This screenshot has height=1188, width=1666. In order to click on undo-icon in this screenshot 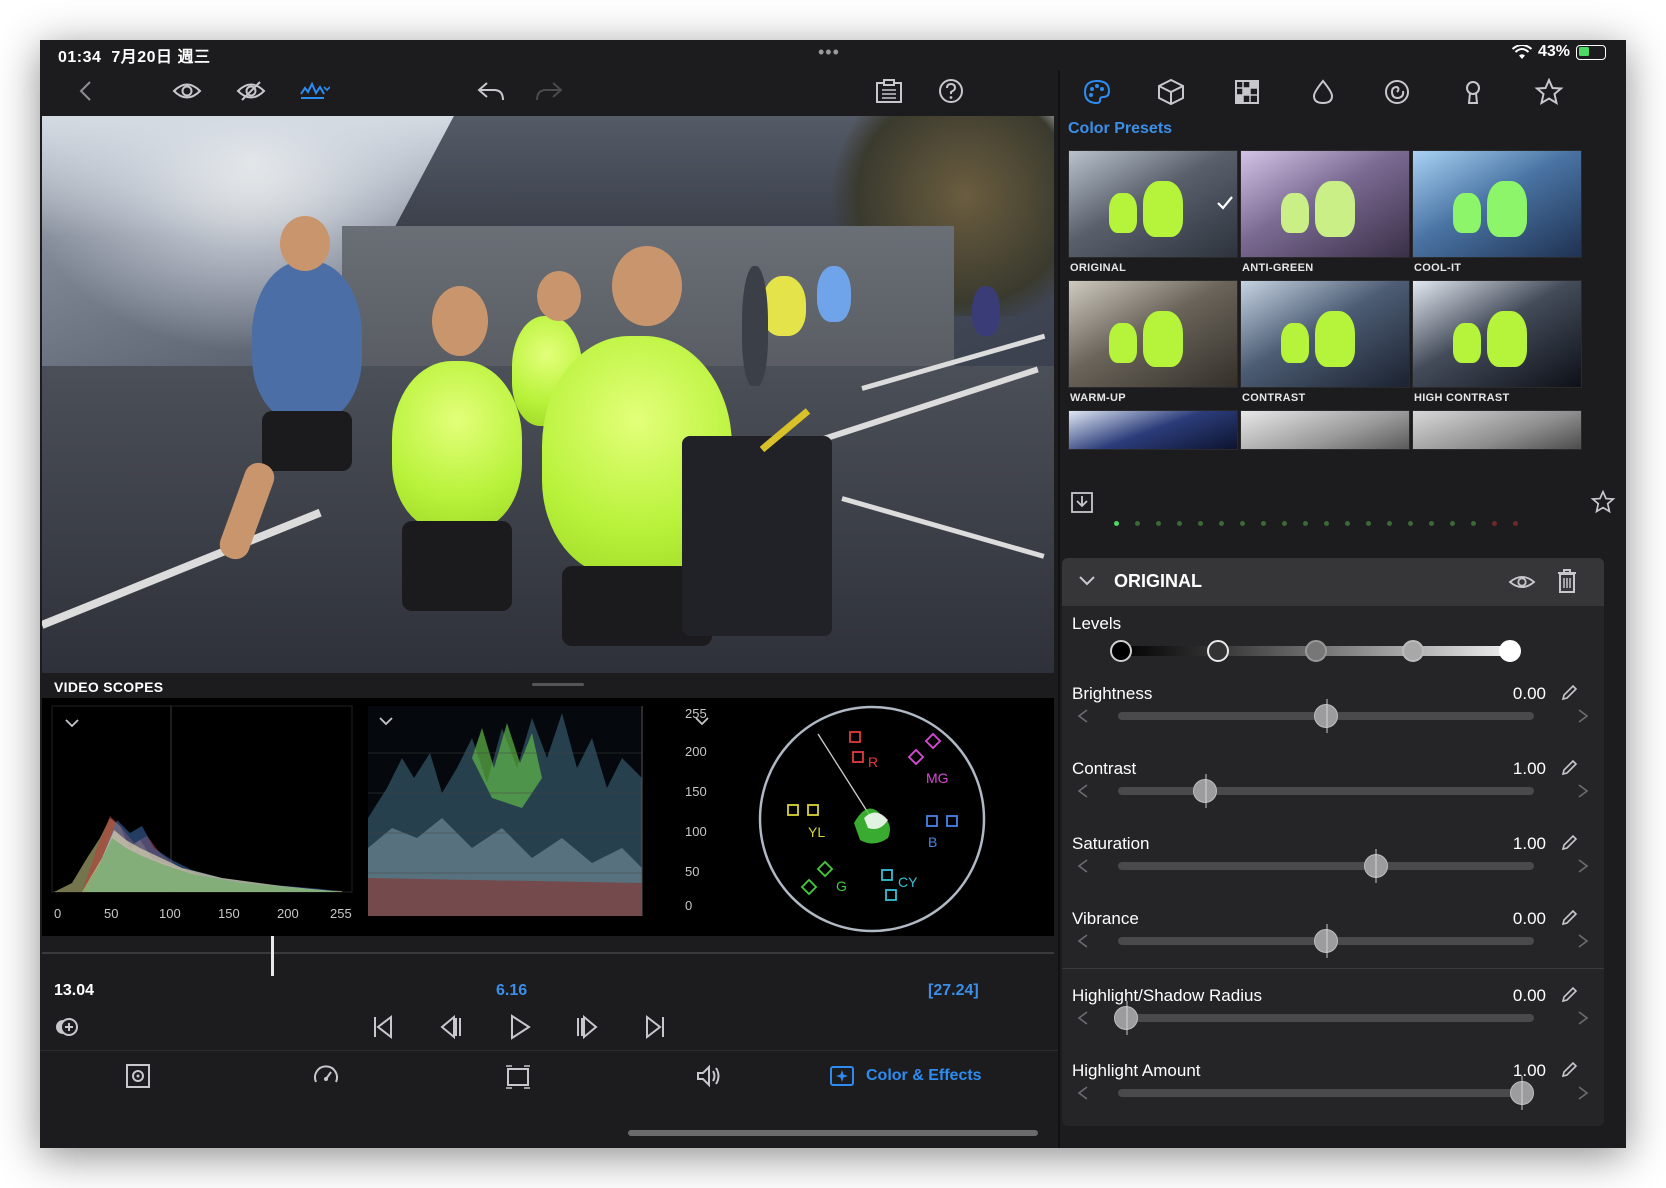, I will do `click(491, 91)`.